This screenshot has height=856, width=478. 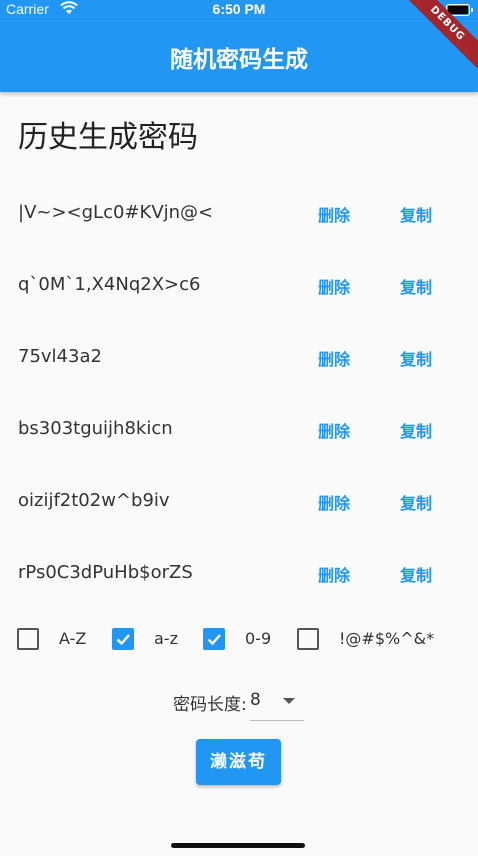 What do you see at coordinates (289, 701) in the screenshot?
I see `dropdown-arrow-icon` at bounding box center [289, 701].